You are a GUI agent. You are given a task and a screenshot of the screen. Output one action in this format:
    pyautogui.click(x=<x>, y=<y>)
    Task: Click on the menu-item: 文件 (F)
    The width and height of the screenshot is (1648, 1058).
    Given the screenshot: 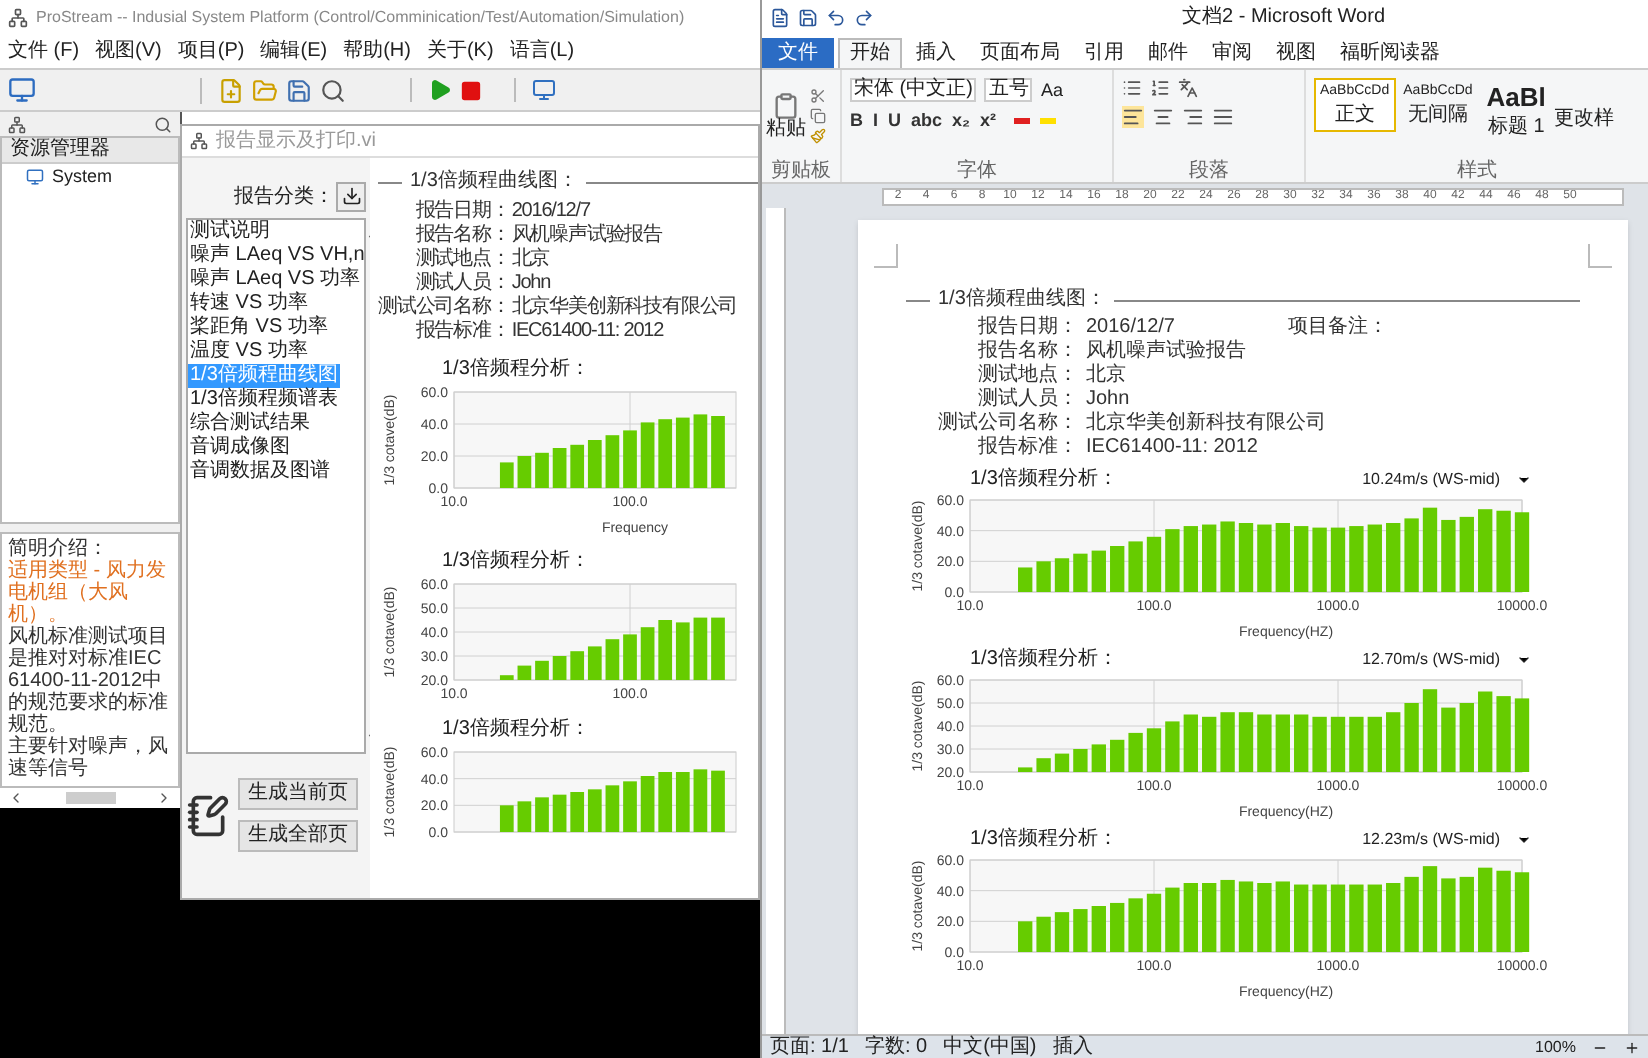 What is the action you would take?
    pyautogui.click(x=44, y=52)
    